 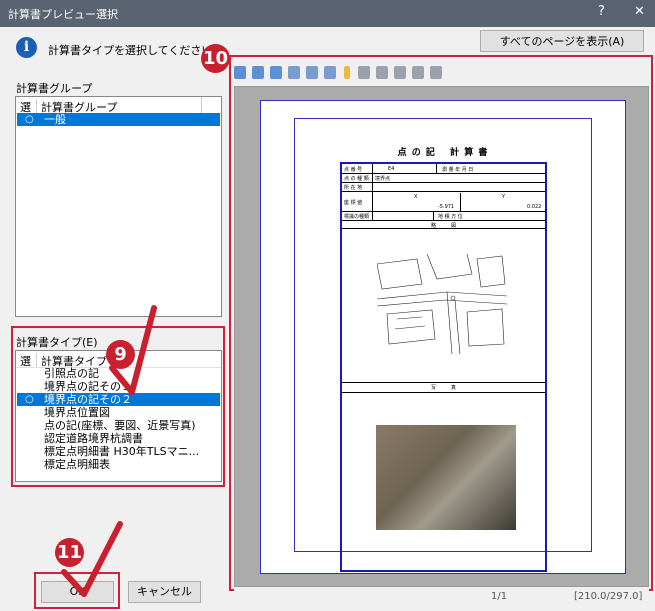 What do you see at coordinates (312, 72) in the screenshot?
I see `page-width-icon` at bounding box center [312, 72].